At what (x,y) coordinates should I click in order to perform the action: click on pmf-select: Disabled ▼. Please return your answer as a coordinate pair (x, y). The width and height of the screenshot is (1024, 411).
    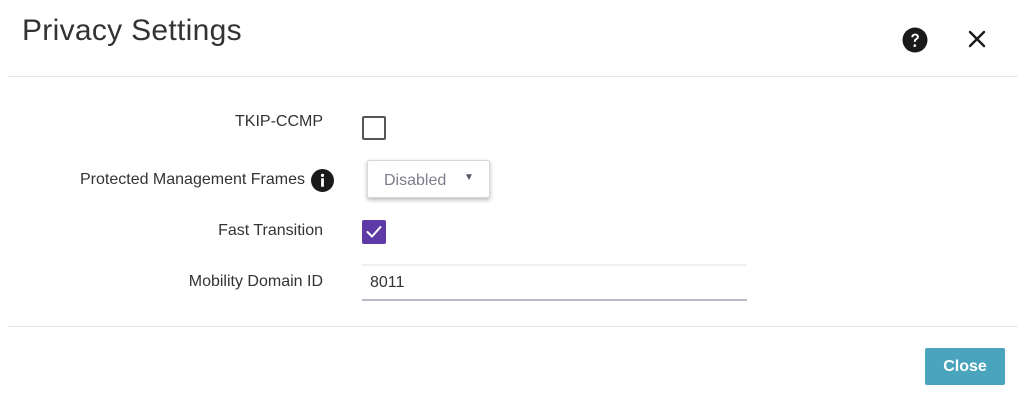
    Looking at the image, I should click on (428, 179).